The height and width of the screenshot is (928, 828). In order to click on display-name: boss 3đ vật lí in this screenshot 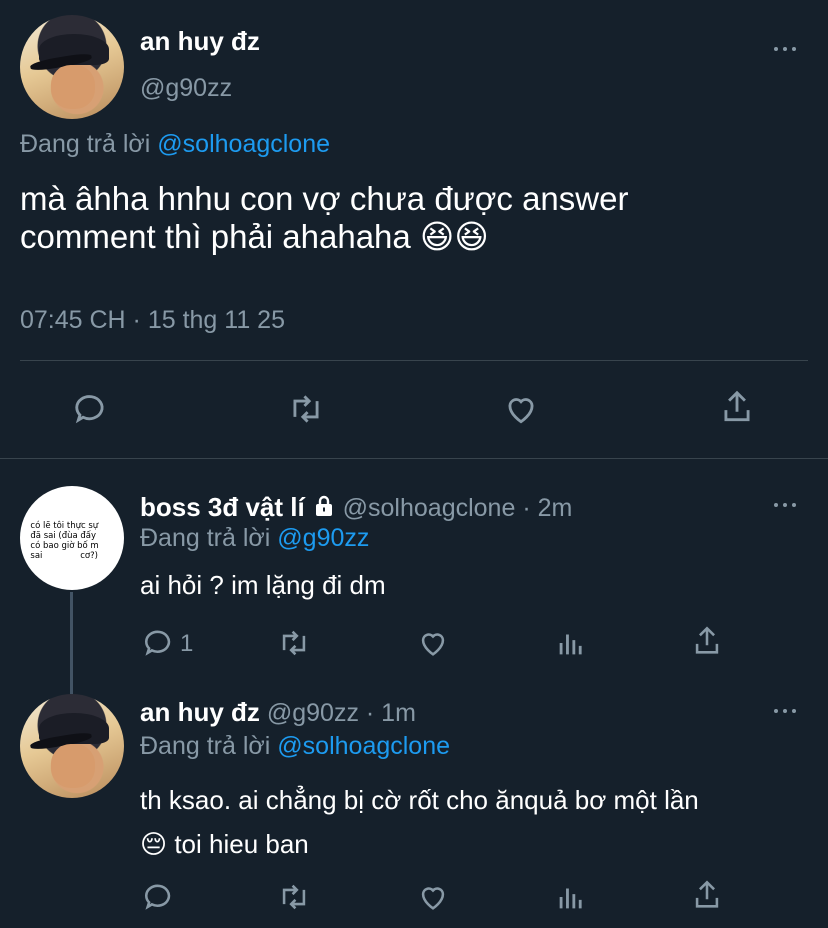, I will do `click(222, 507)`.